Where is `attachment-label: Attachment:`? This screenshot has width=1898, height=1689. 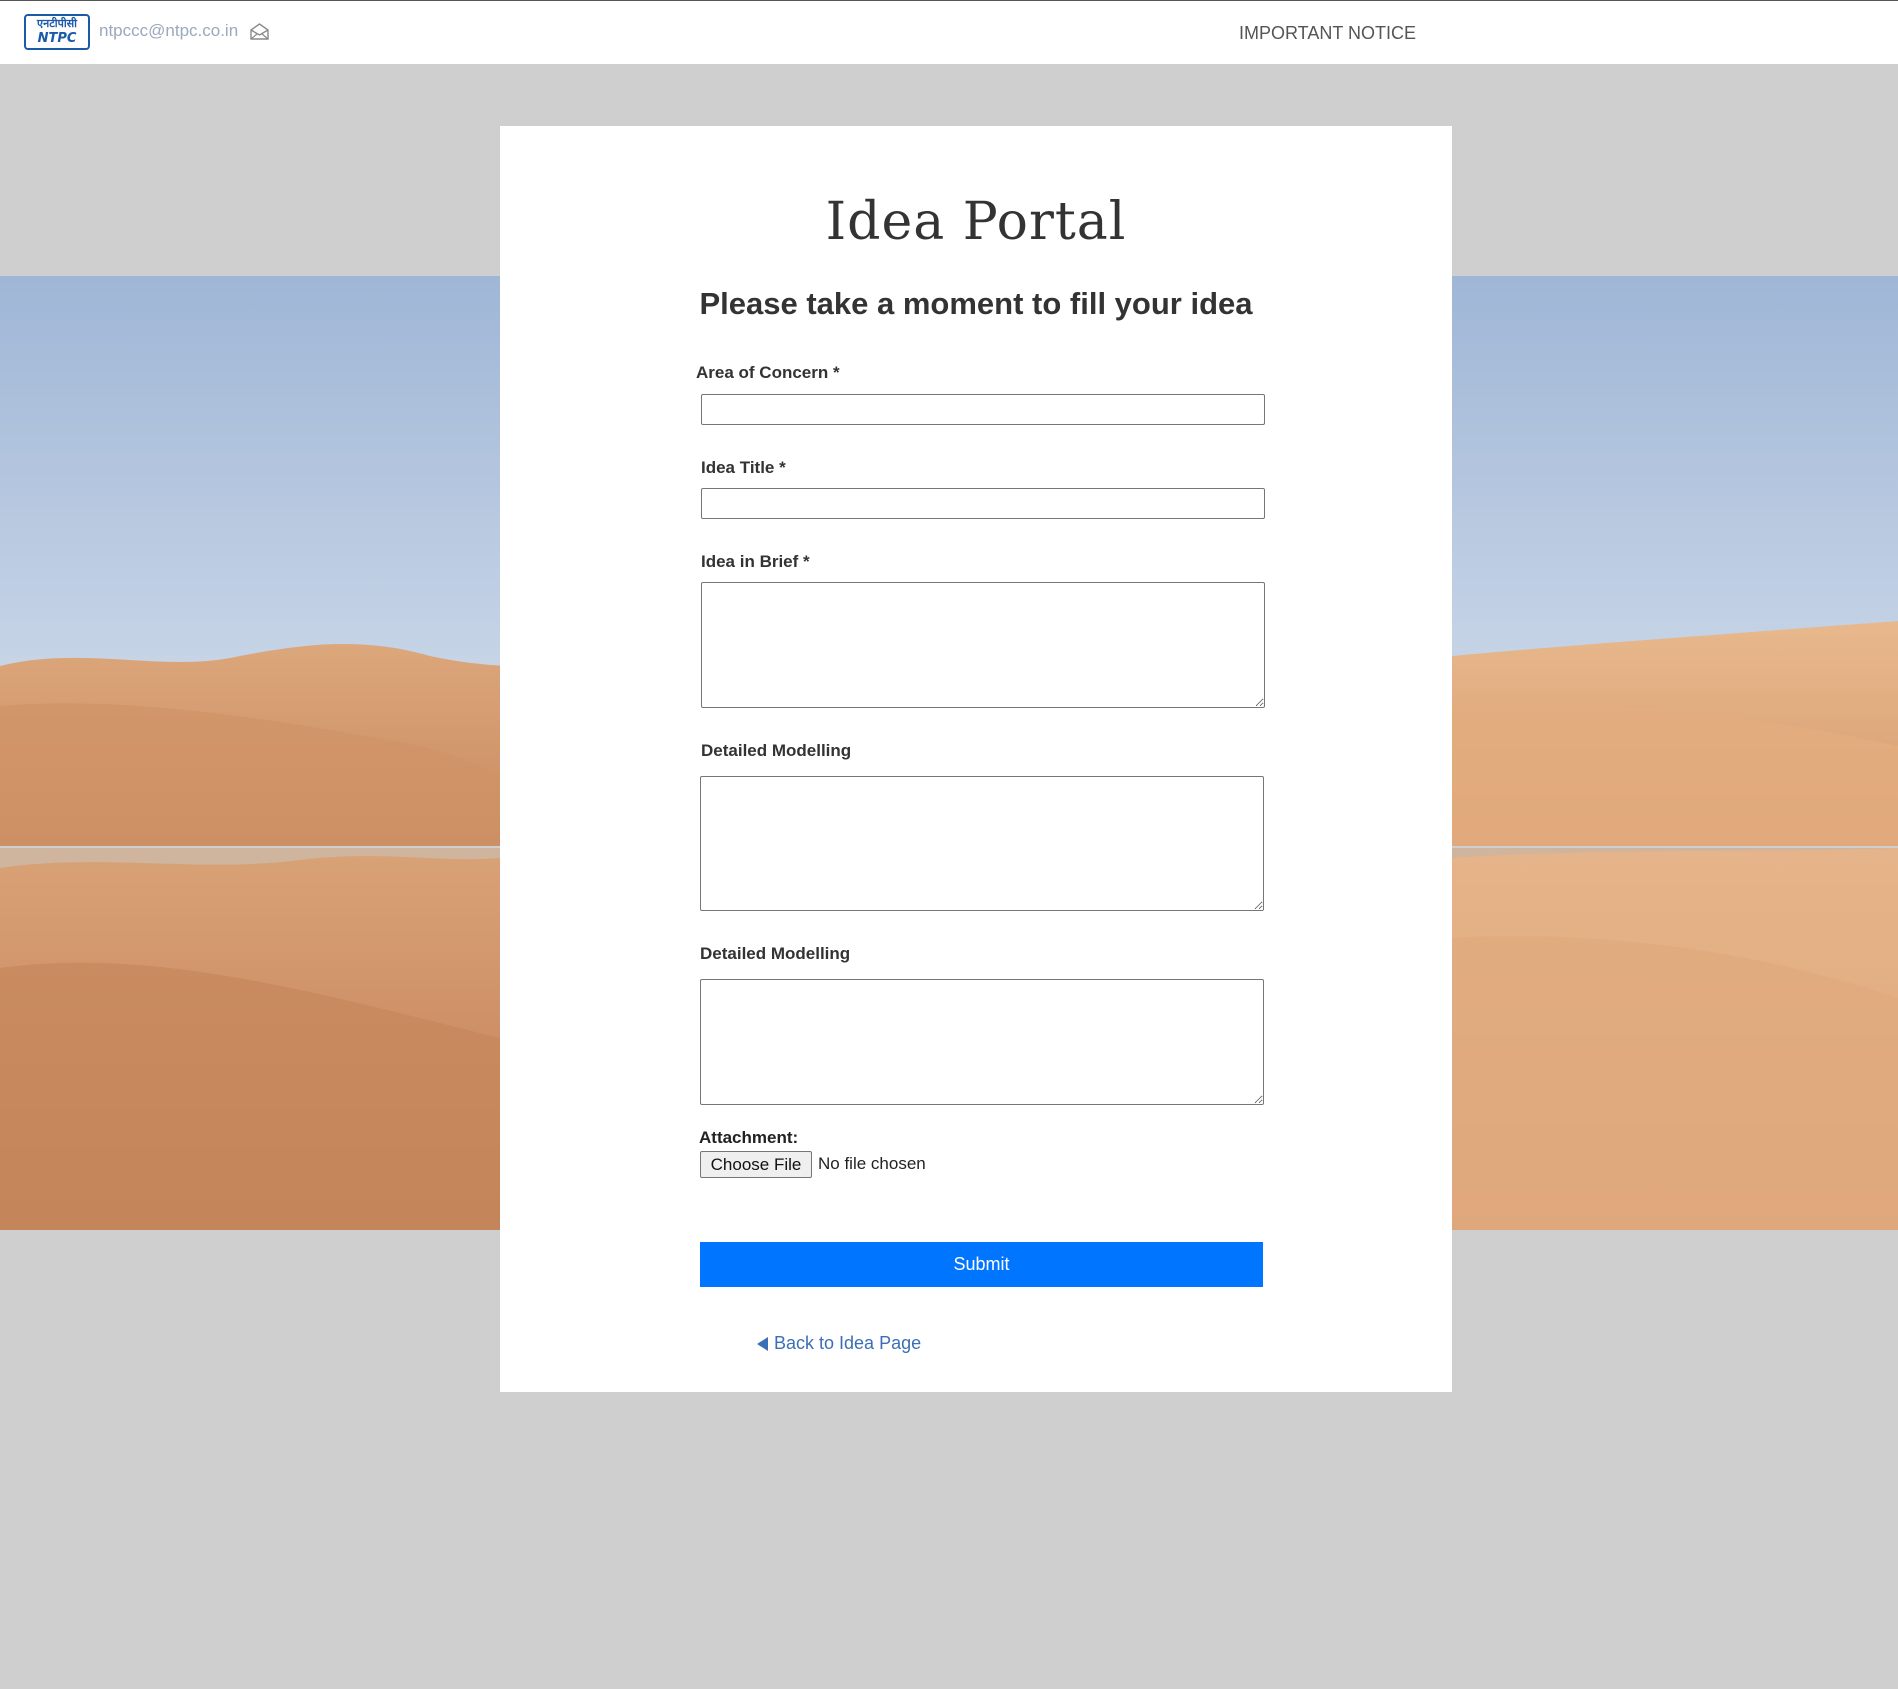 attachment-label: Attachment: is located at coordinates (749, 1137).